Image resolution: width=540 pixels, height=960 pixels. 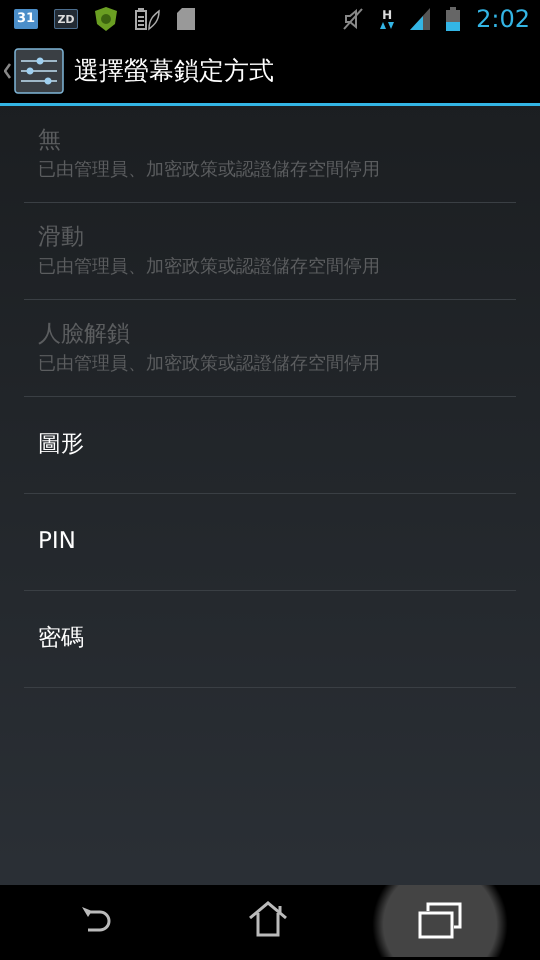 I want to click on lock-option: 圖形, so click(x=270, y=445).